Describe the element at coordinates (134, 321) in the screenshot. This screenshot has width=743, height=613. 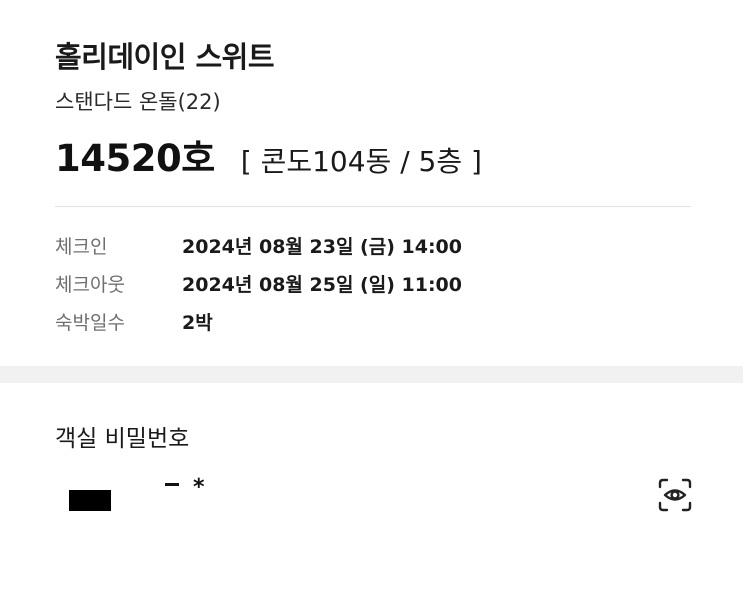
I see `nights-row: 숙박일수 2박` at that location.